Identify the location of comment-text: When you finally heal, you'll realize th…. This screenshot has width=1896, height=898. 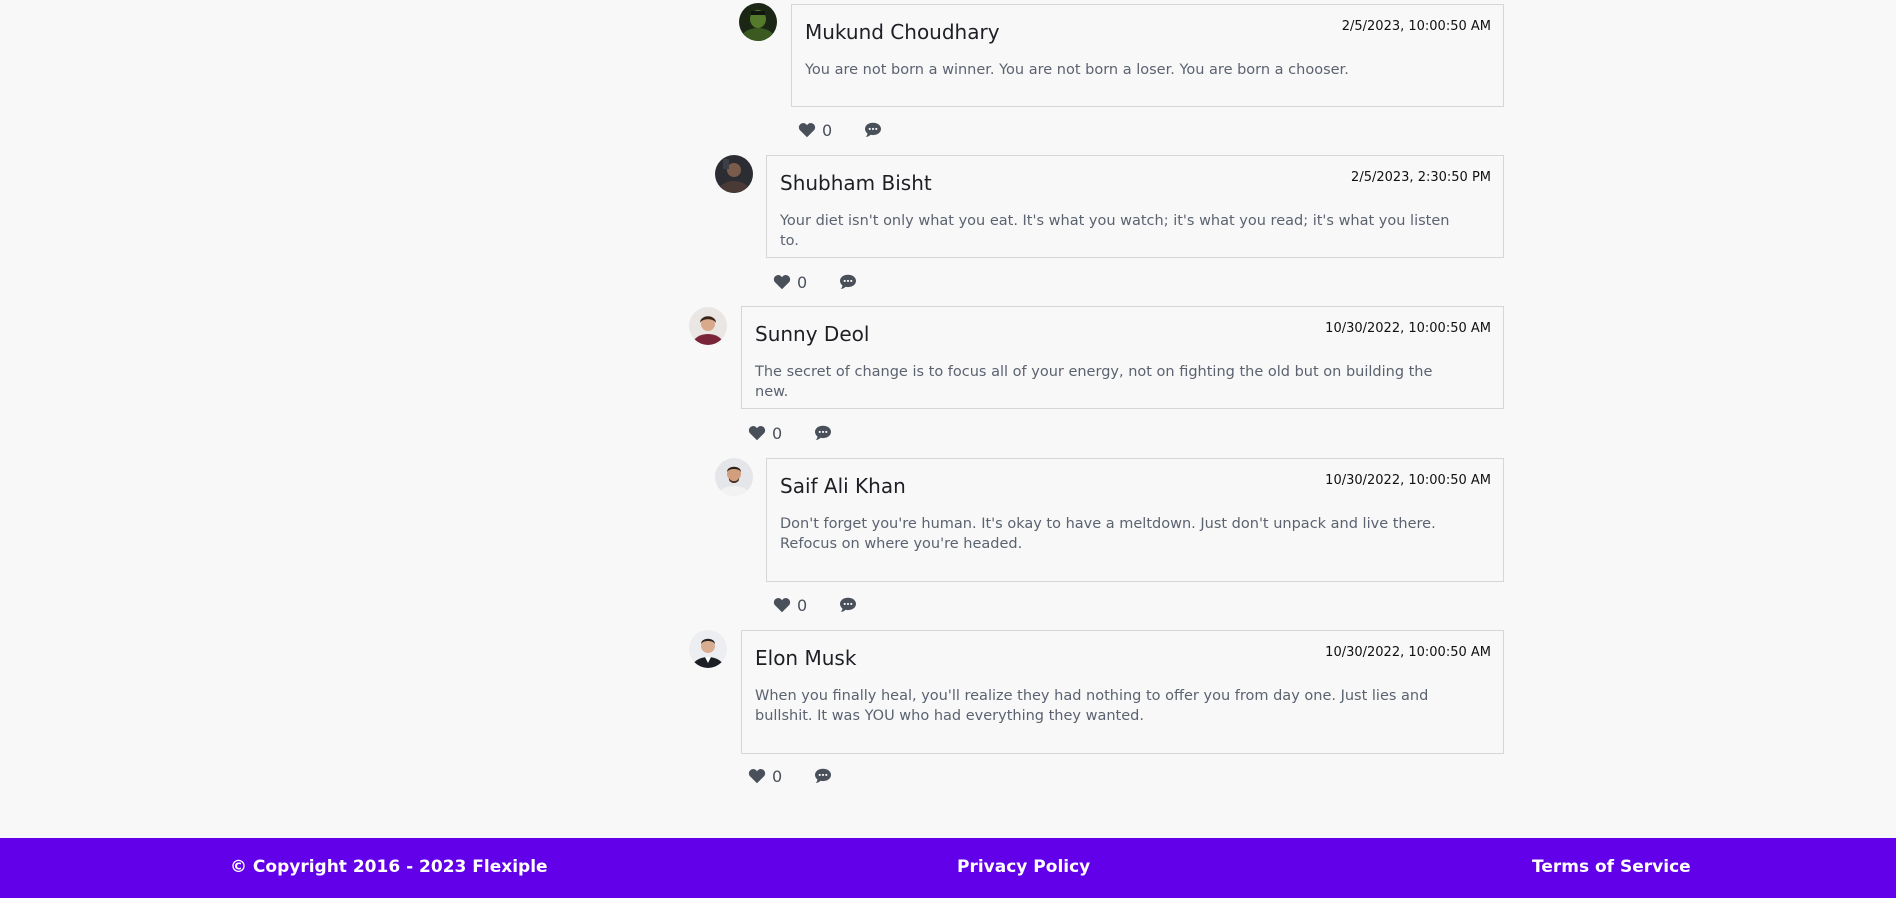
(1092, 706).